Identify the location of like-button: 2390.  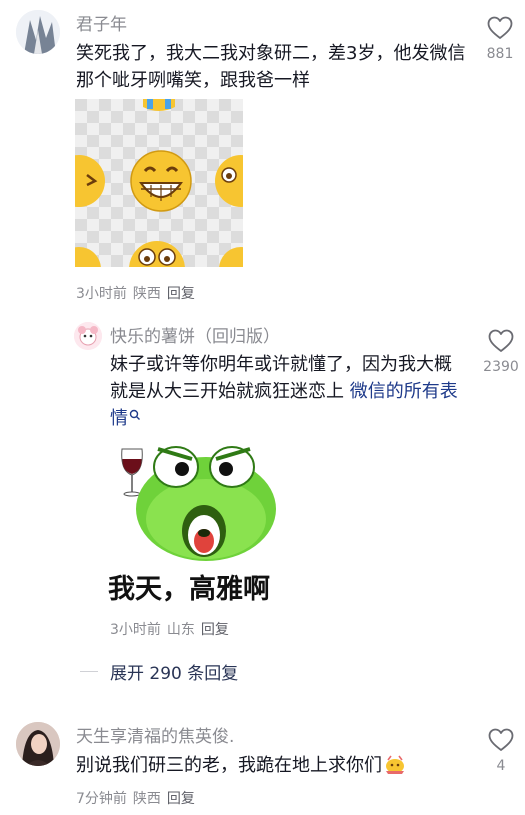
(501, 352).